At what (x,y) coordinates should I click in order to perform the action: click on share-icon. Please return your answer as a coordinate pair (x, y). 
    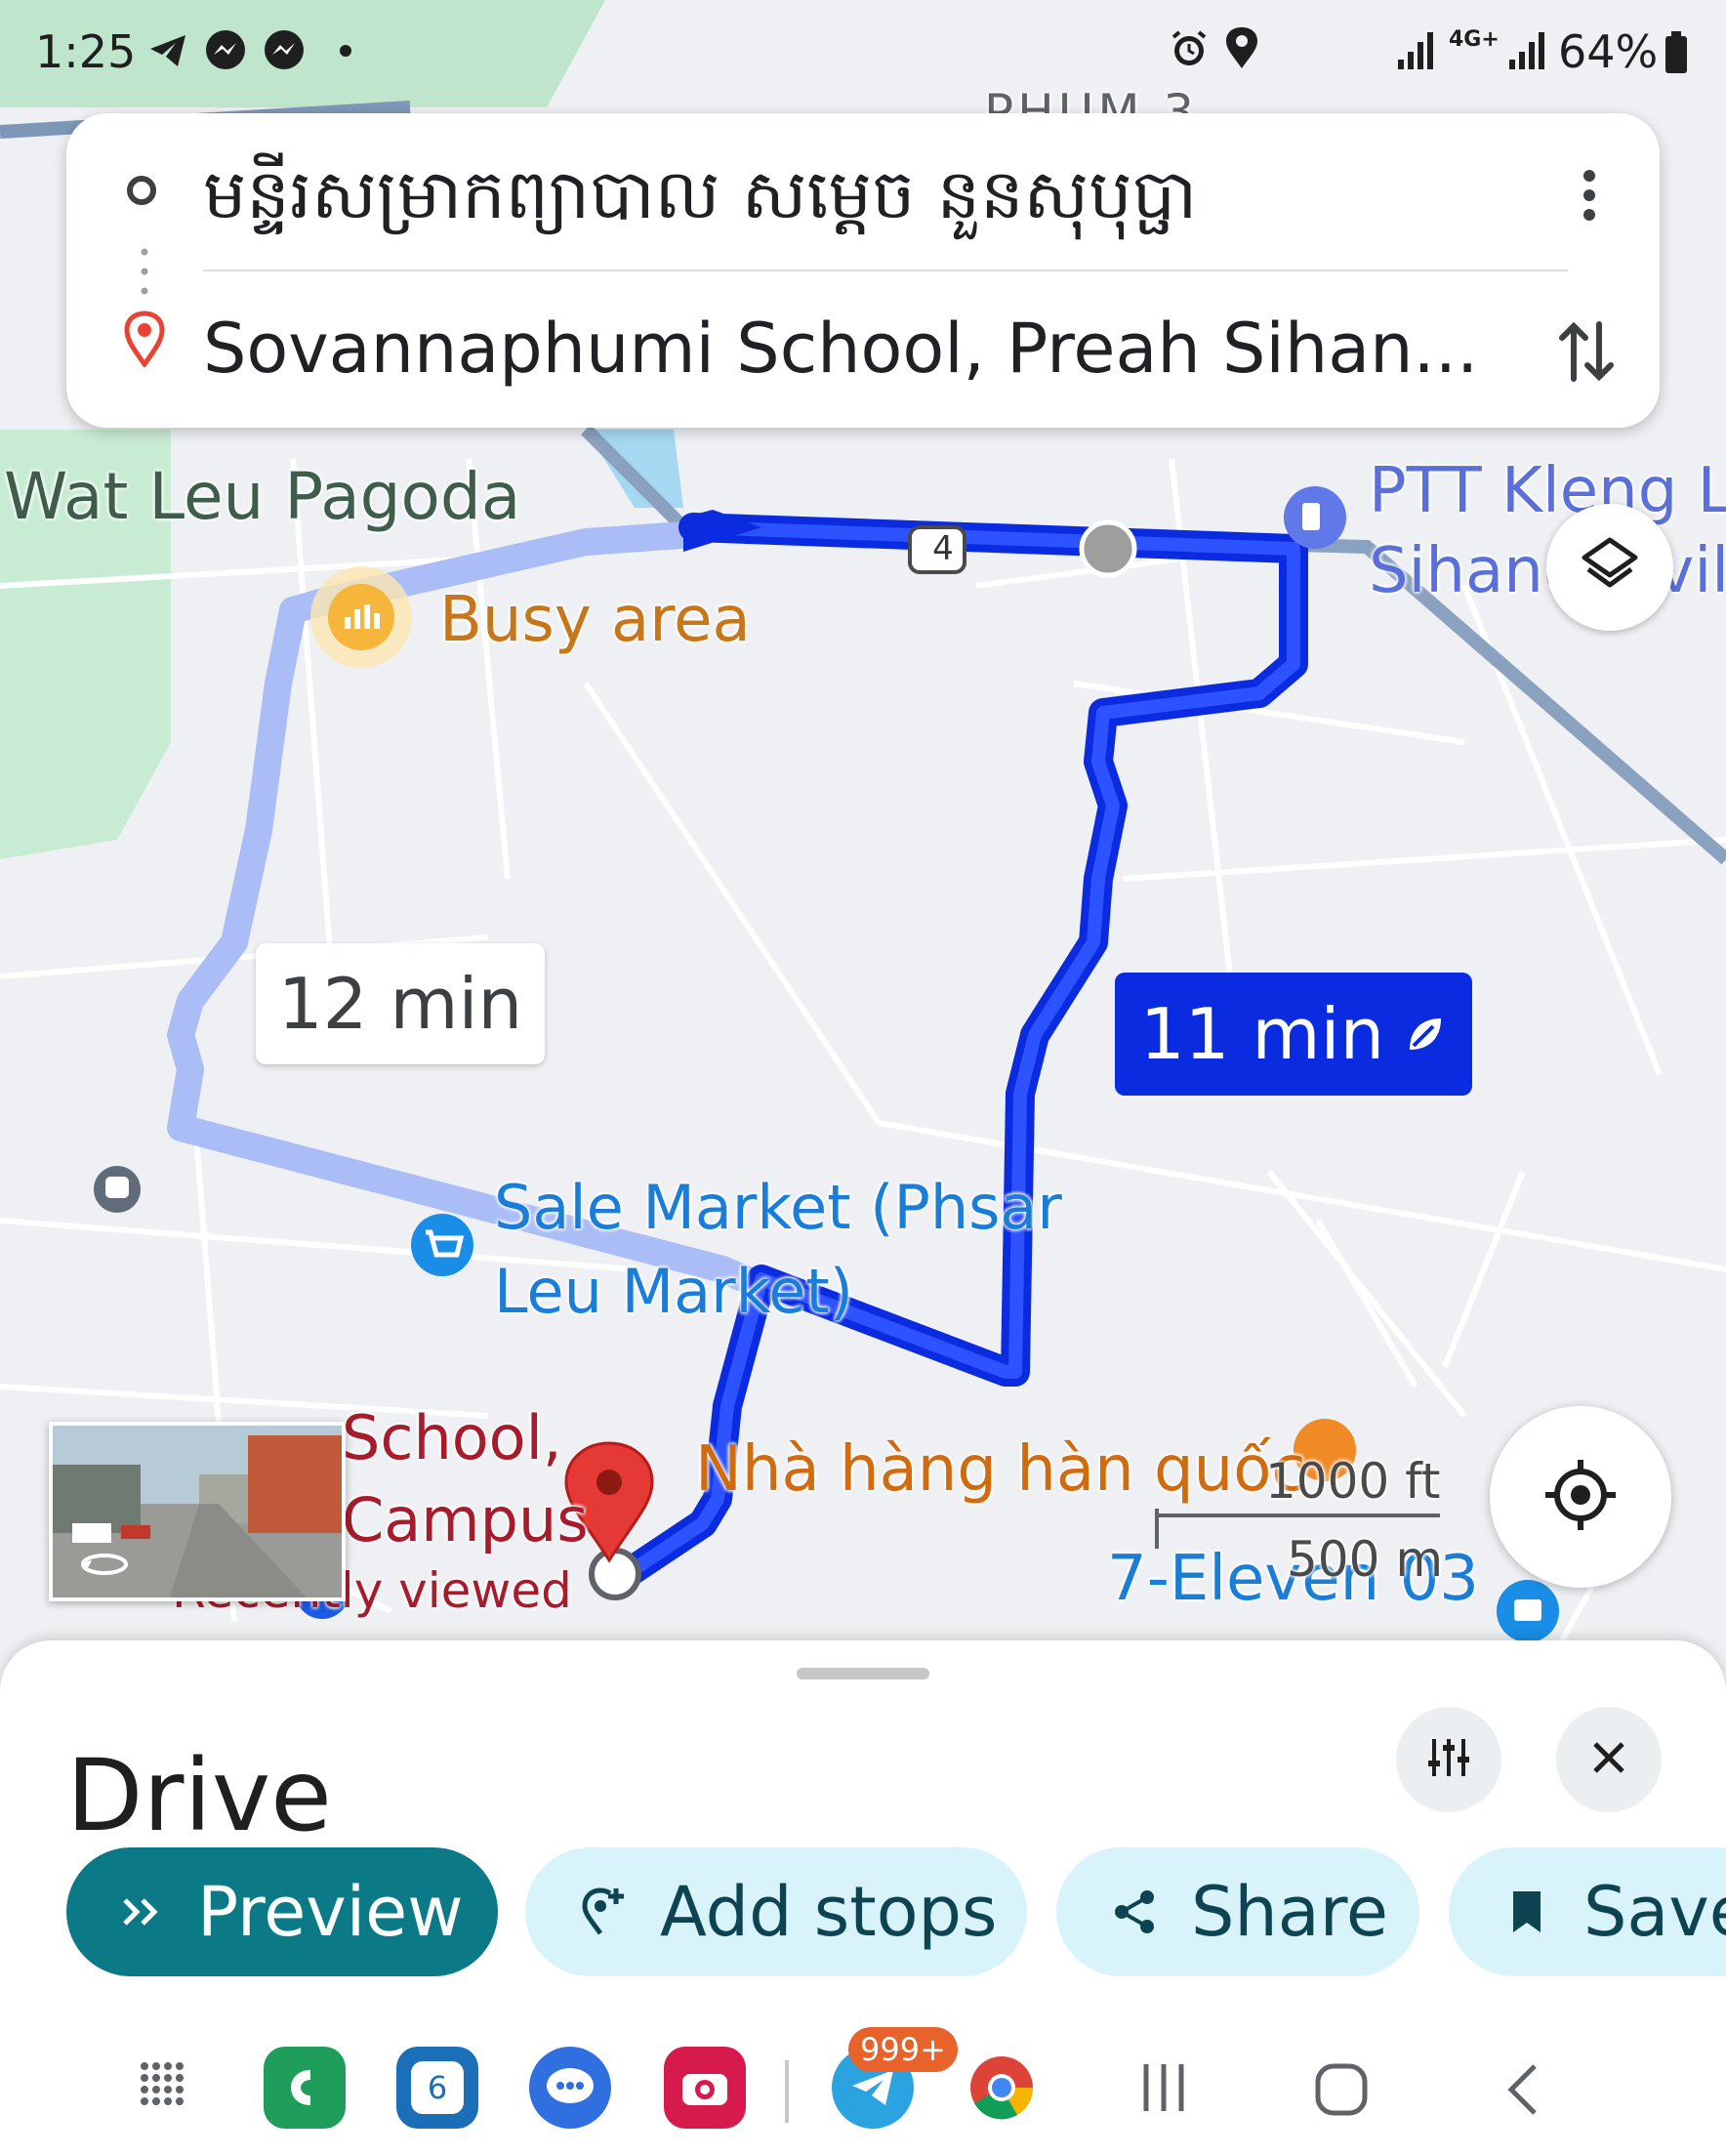
    Looking at the image, I should click on (1134, 1912).